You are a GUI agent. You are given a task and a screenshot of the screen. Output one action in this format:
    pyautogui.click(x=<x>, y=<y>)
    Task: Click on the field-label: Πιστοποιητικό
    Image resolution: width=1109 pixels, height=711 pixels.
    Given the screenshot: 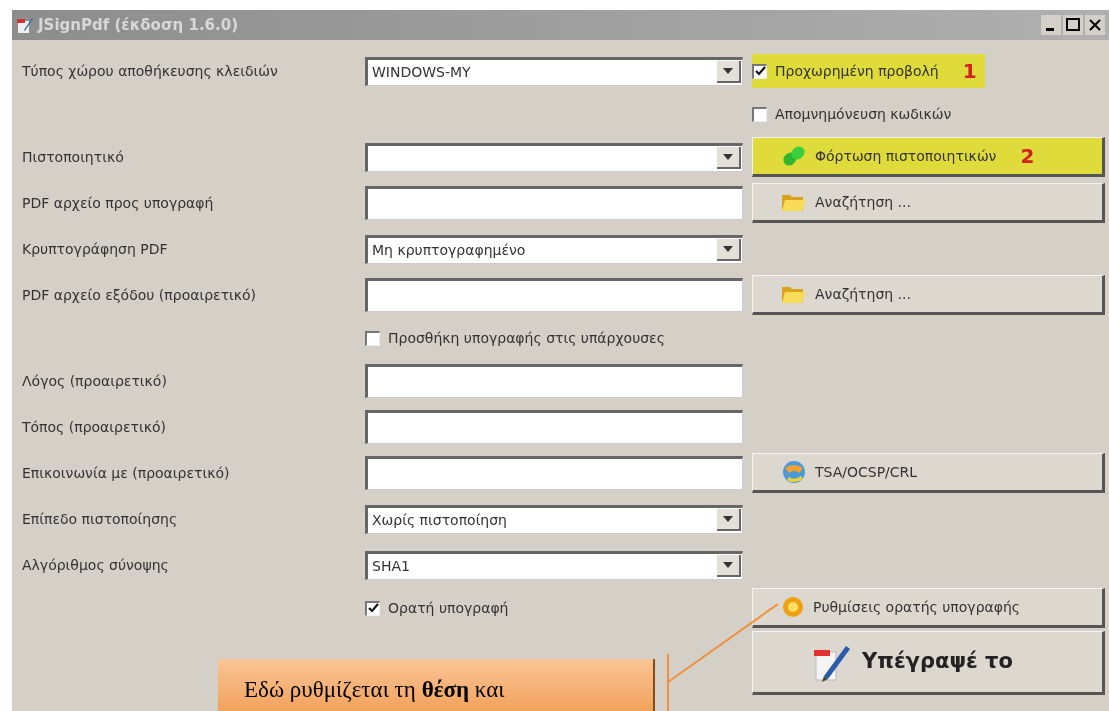 What is the action you would take?
    pyautogui.click(x=73, y=157)
    